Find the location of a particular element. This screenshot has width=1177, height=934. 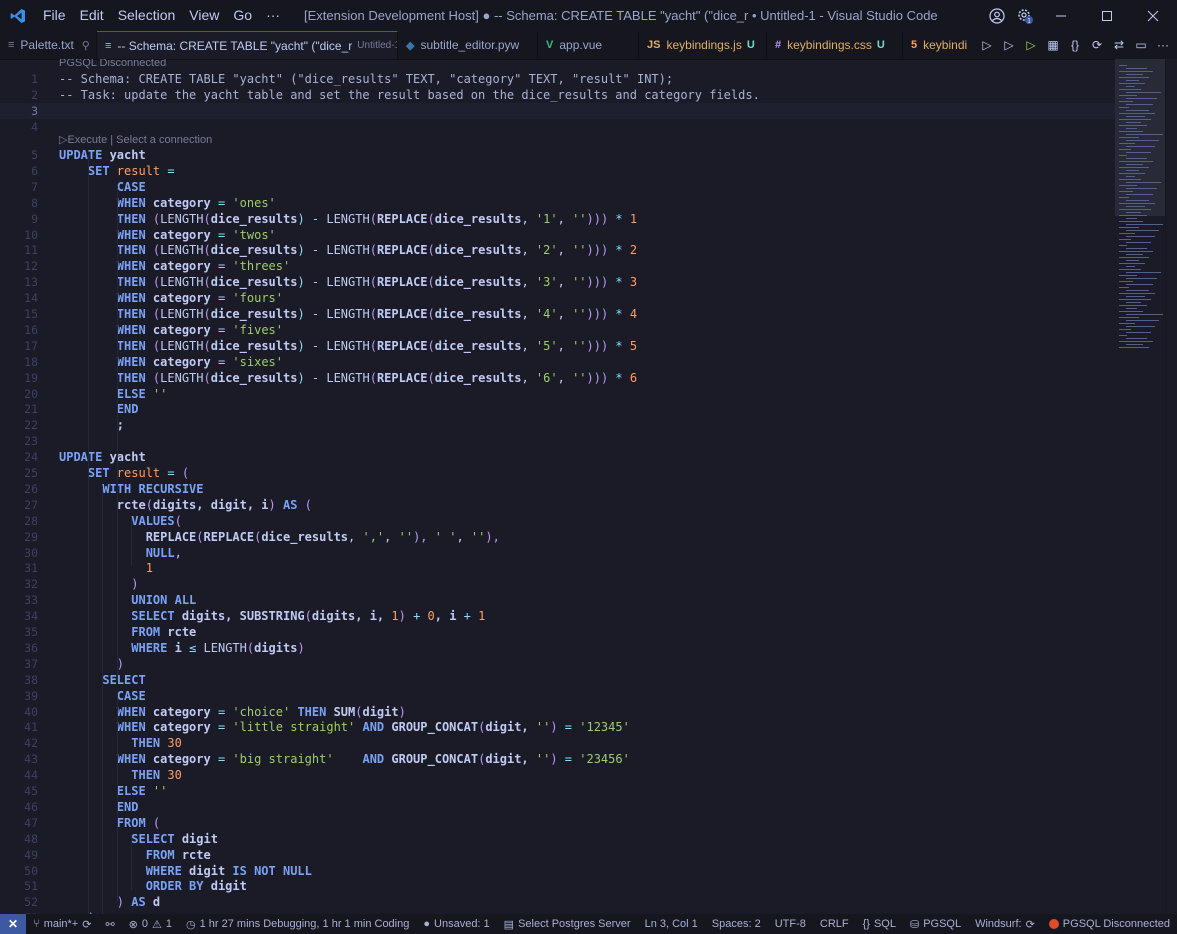

unsaved-item: ● Unsaved: 1 is located at coordinates (456, 924).